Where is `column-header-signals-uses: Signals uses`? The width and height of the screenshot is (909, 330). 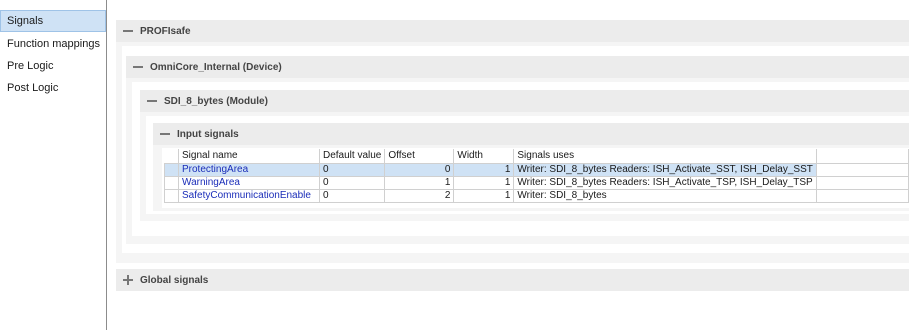
column-header-signals-uses: Signals uses is located at coordinates (665, 156).